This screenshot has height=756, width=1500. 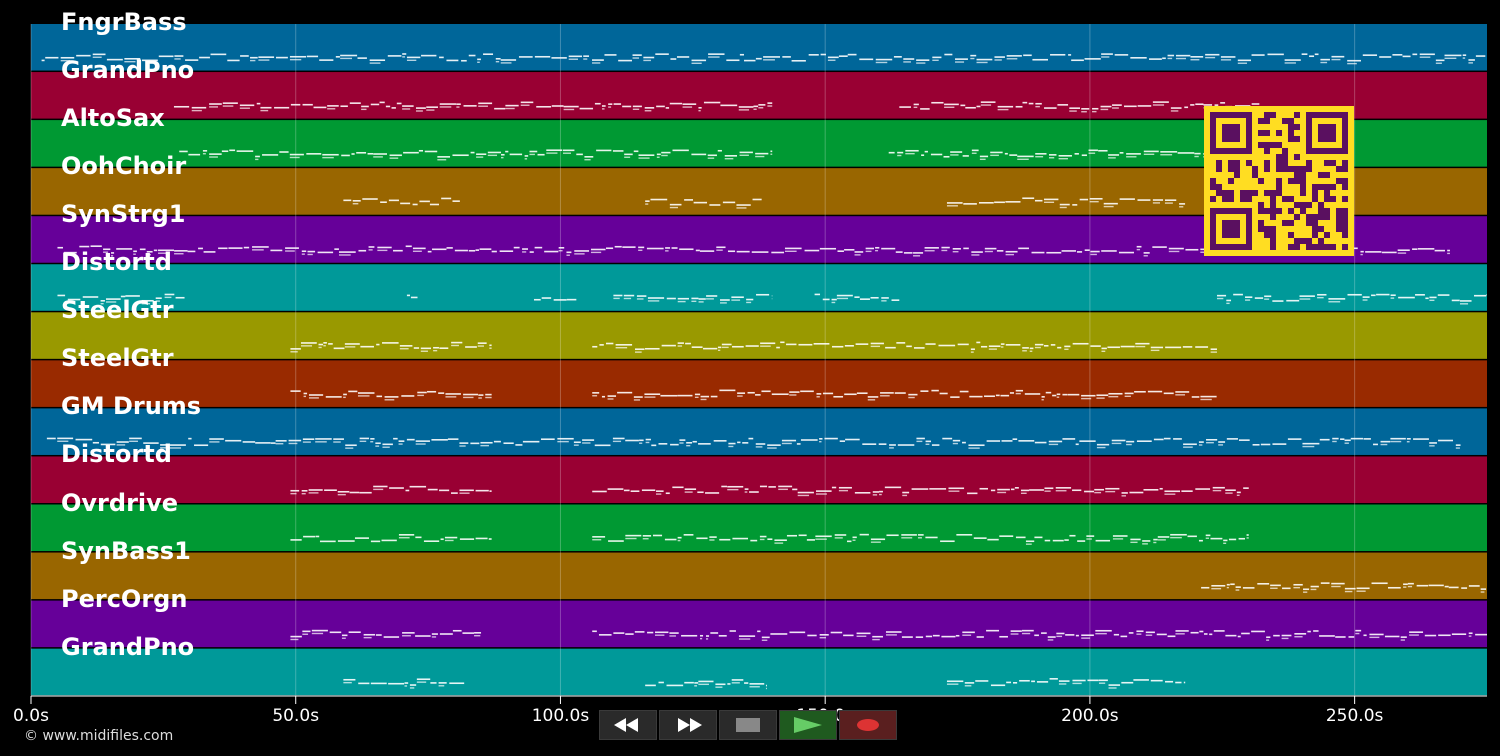 I want to click on track-label: SynBass1, so click(x=126, y=550).